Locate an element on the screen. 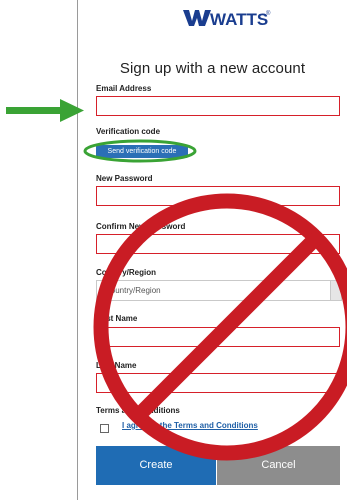 This screenshot has width=347, height=500. first-name-label: First Name is located at coordinates (117, 318).